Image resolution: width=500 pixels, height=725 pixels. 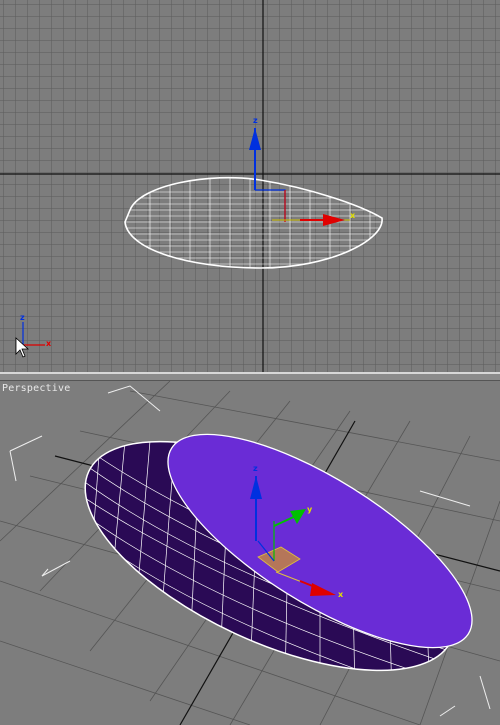 I want to click on persp-gizmo-y-label: y, so click(x=310, y=509).